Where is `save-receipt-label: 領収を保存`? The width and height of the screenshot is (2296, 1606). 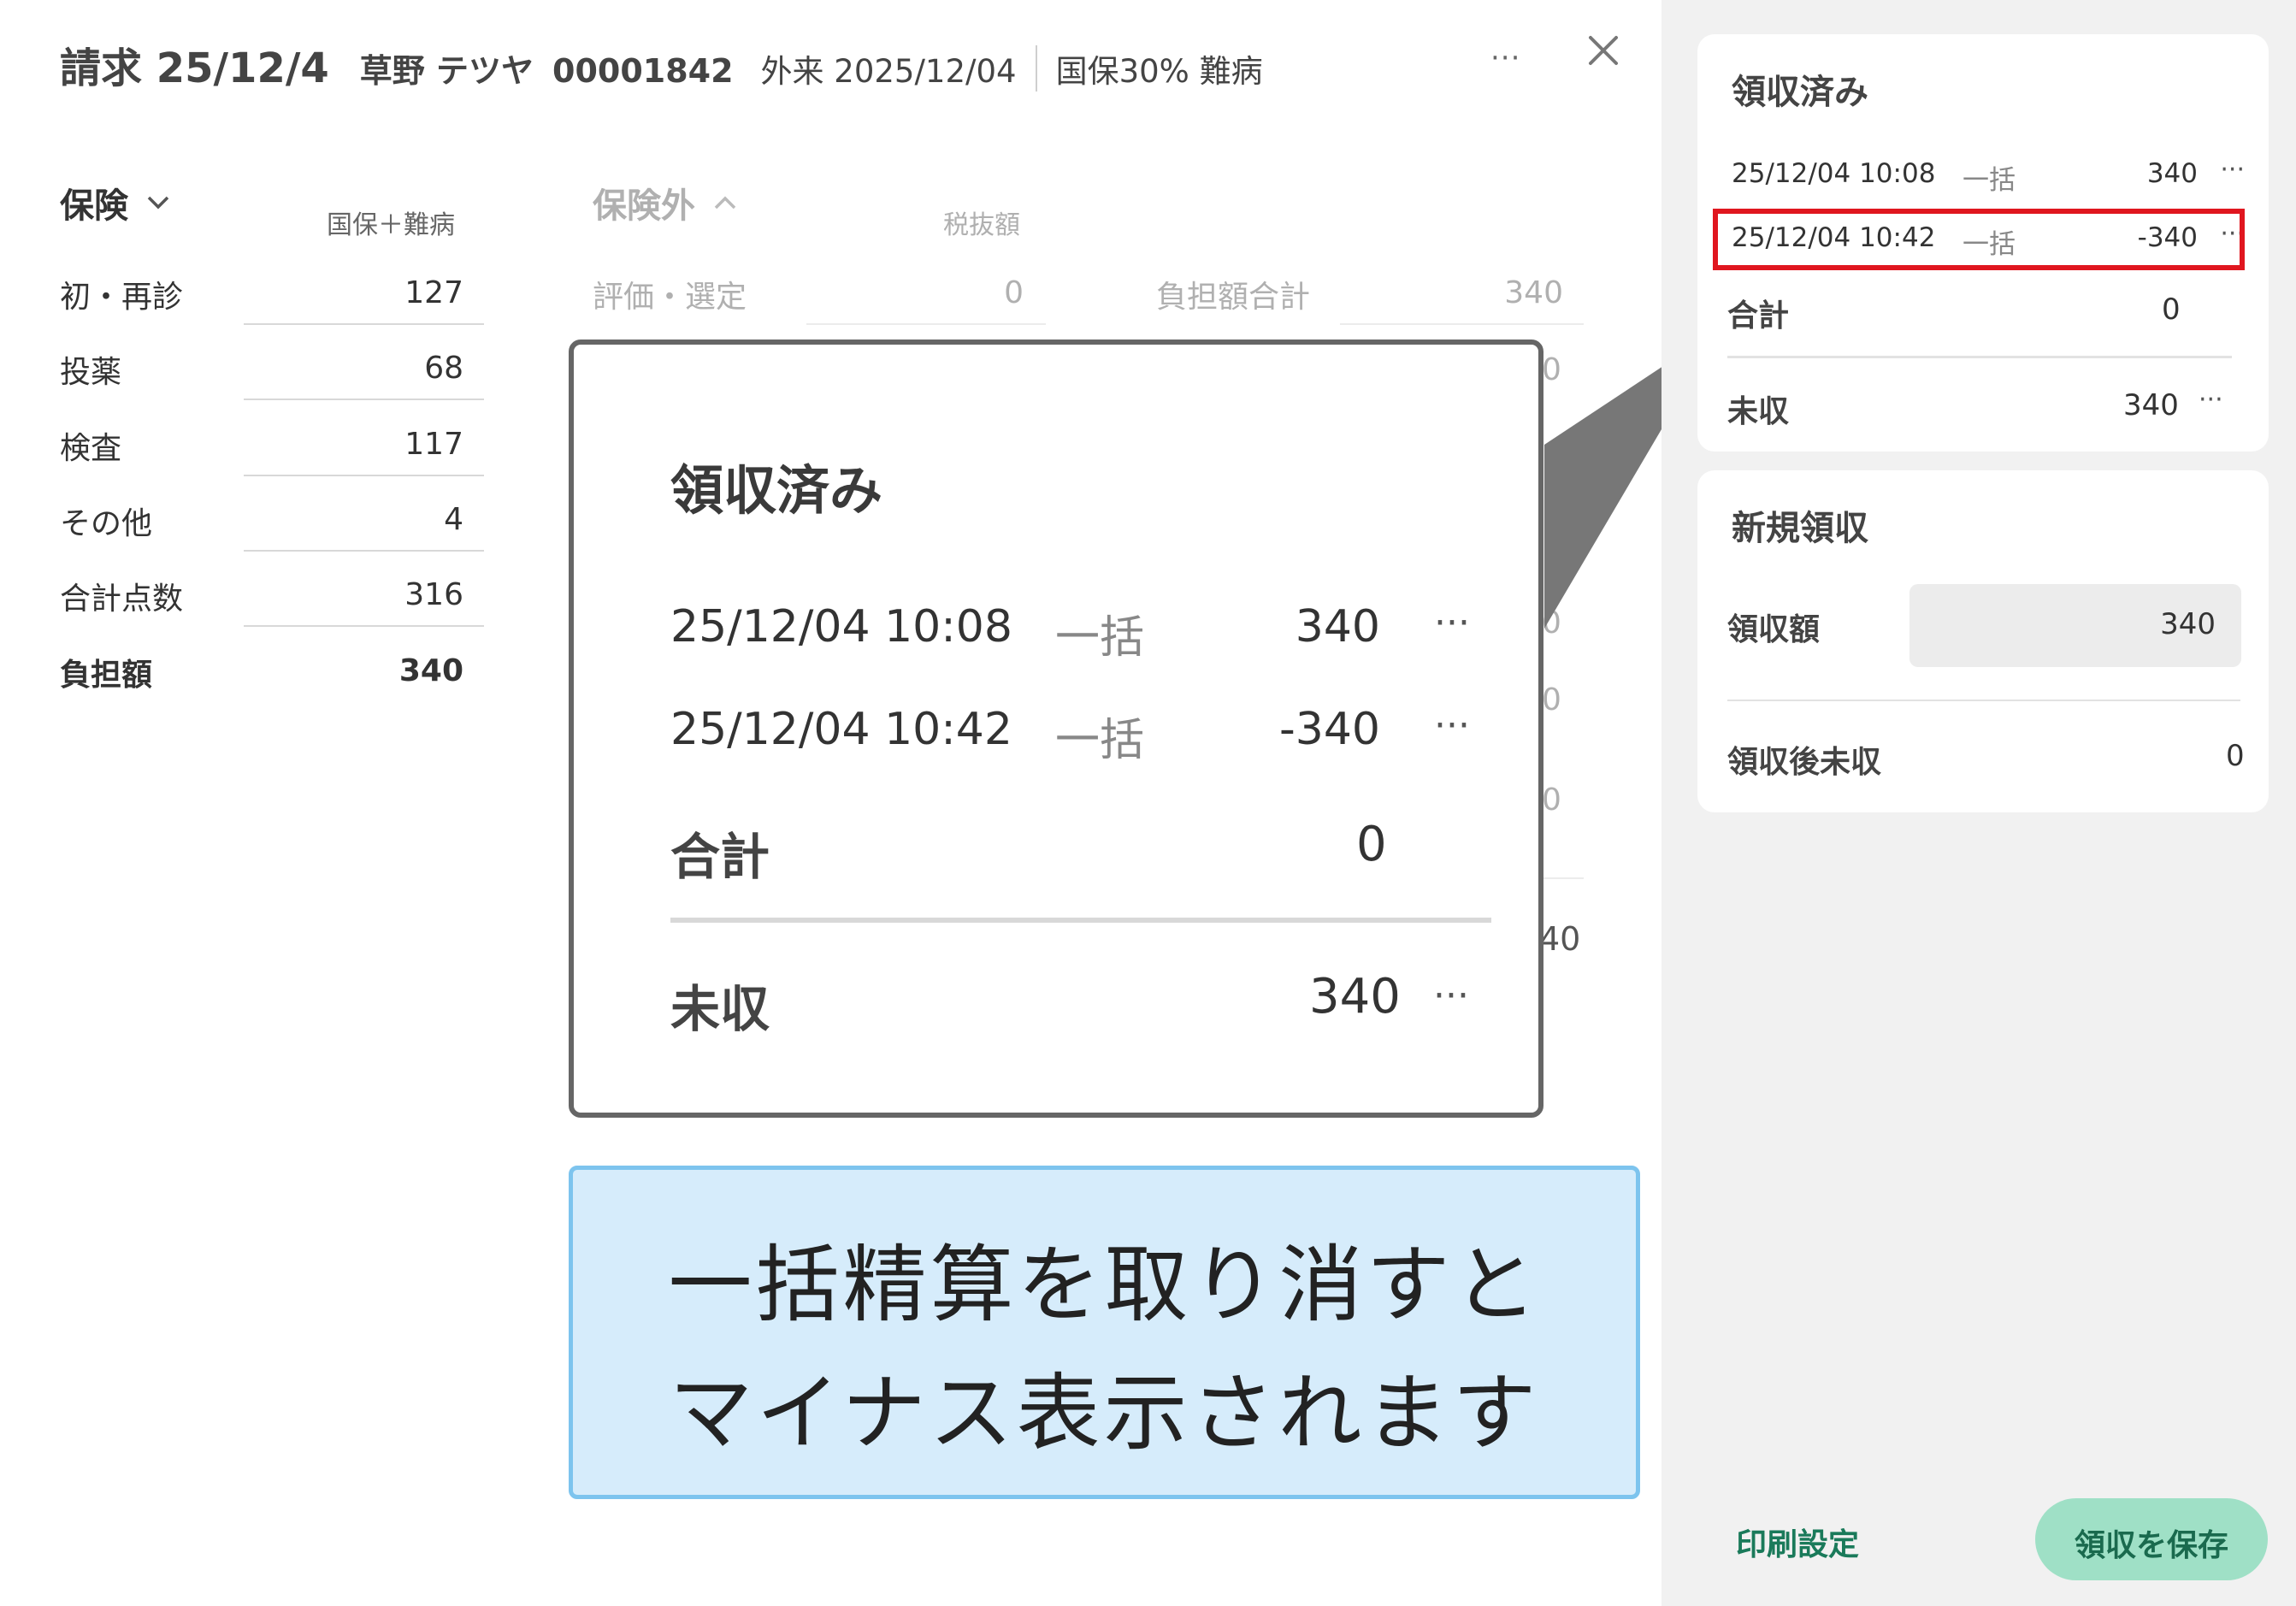
save-receipt-label: 領収を保存 is located at coordinates (2151, 1545).